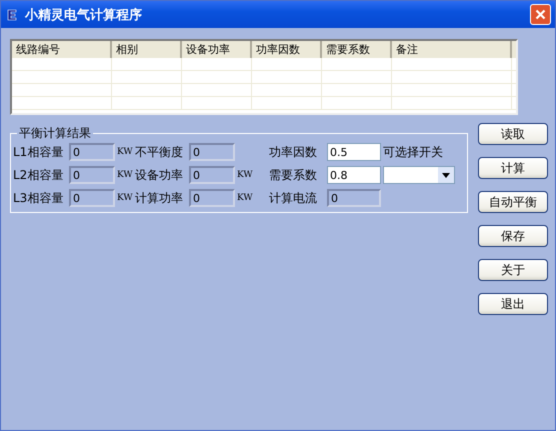 This screenshot has width=556, height=431. What do you see at coordinates (83, 15) in the screenshot?
I see `window-title: 小精灵电气计算程序` at bounding box center [83, 15].